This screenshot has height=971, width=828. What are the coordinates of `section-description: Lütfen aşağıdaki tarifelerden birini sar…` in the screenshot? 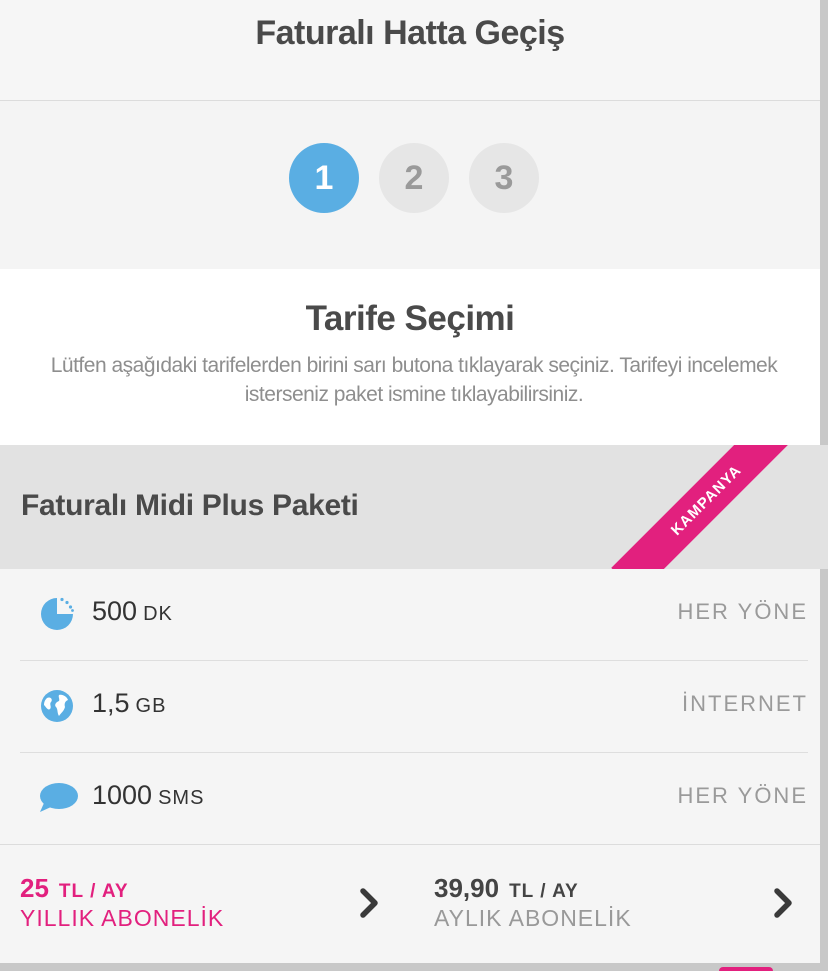 It's located at (414, 380).